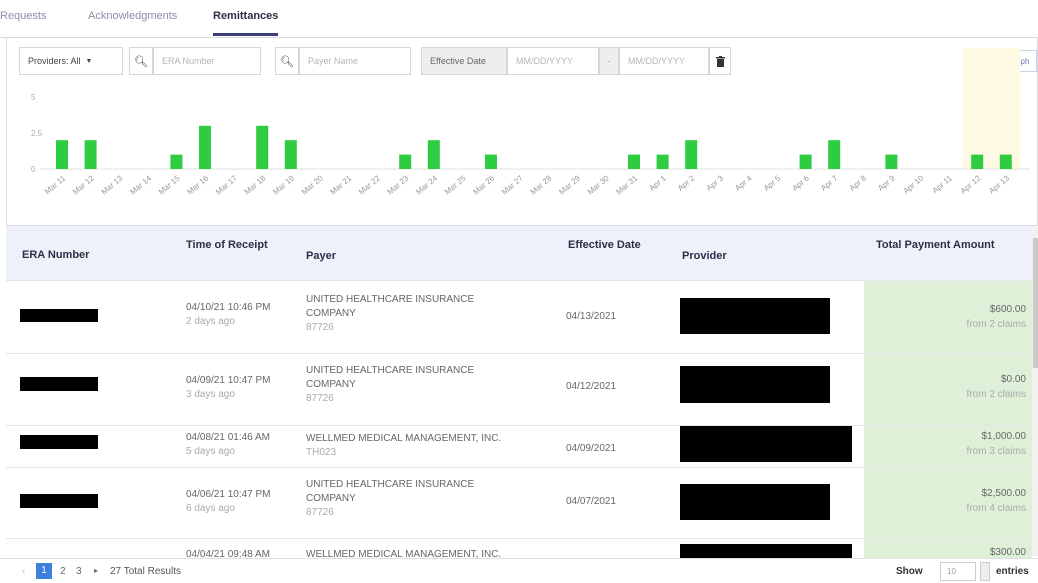 Image resolution: width=1038 pixels, height=583 pixels. I want to click on x-tick-label: Apr 8, so click(858, 183).